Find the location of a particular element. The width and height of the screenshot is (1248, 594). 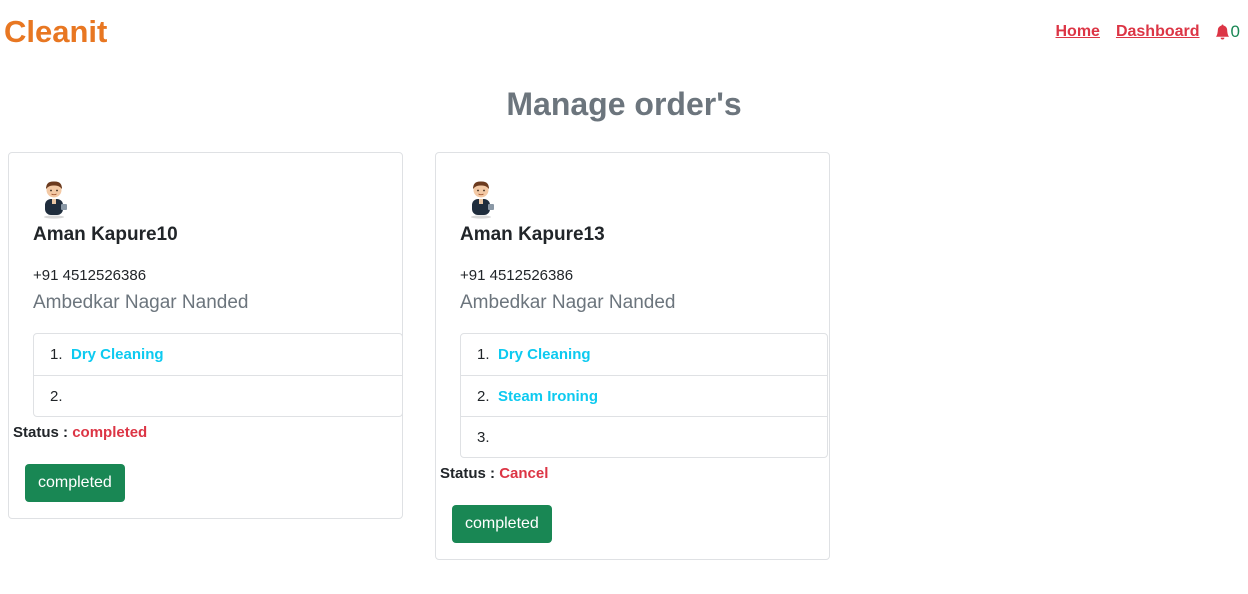

service-number: 3. is located at coordinates (483, 437).